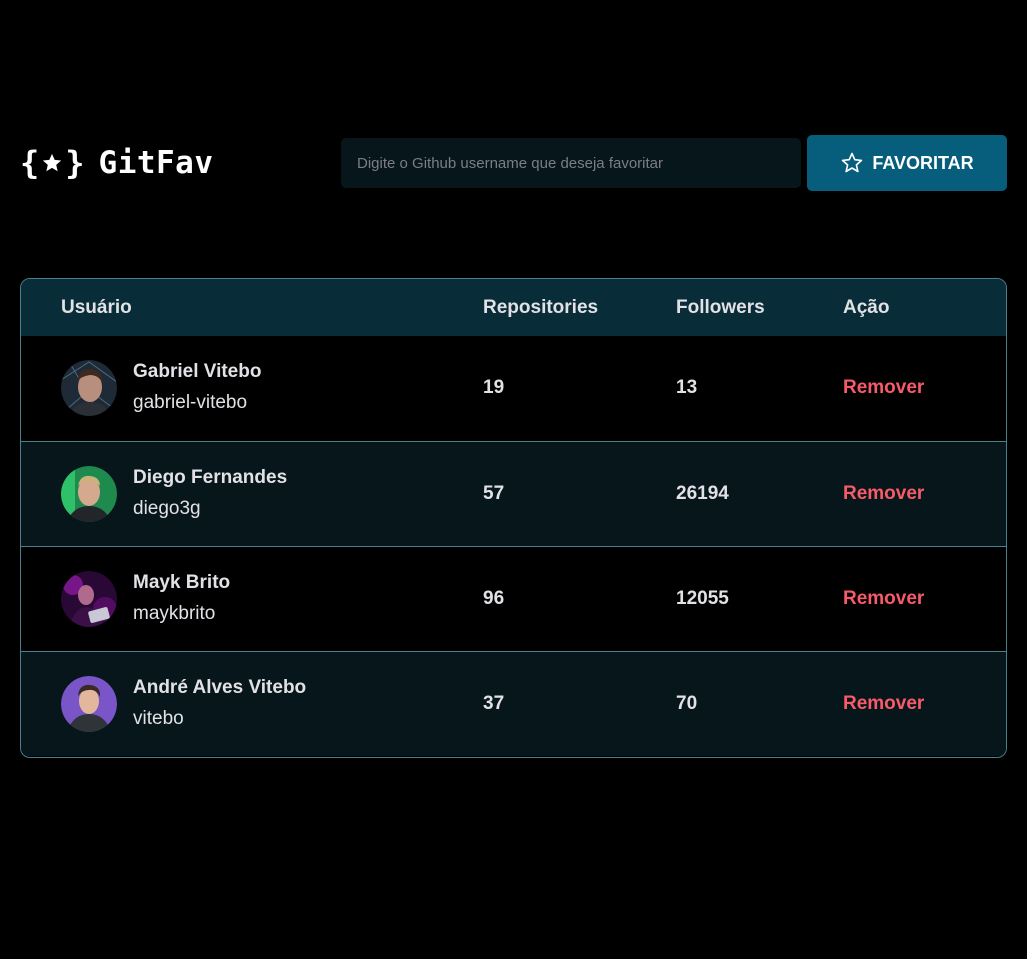 The height and width of the screenshot is (959, 1027). What do you see at coordinates (158, 718) in the screenshot?
I see `user-login: vitebo` at bounding box center [158, 718].